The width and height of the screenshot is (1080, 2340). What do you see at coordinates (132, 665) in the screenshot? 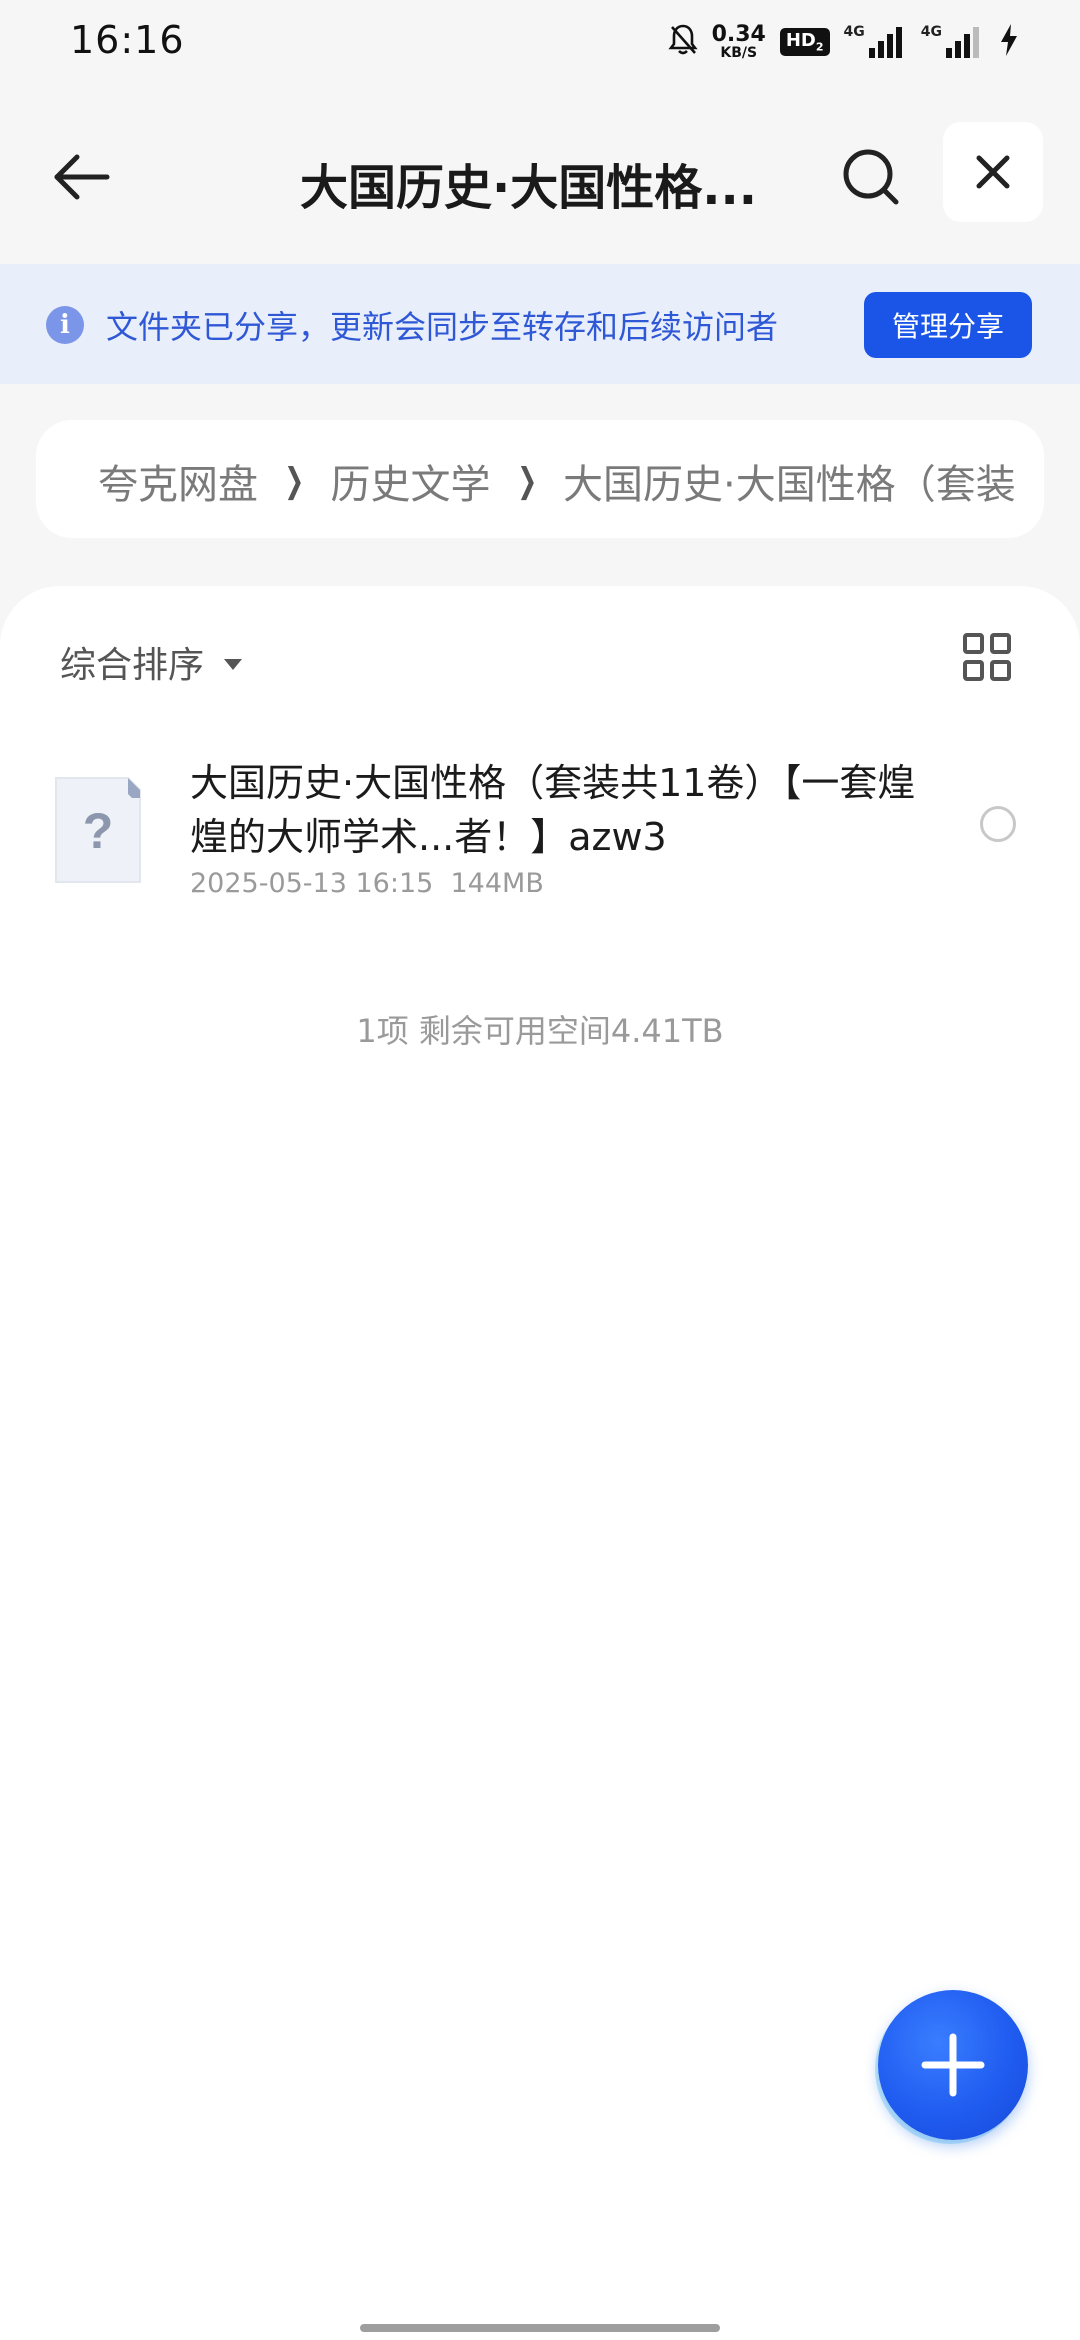
I see `sort-label: 综合排序` at bounding box center [132, 665].